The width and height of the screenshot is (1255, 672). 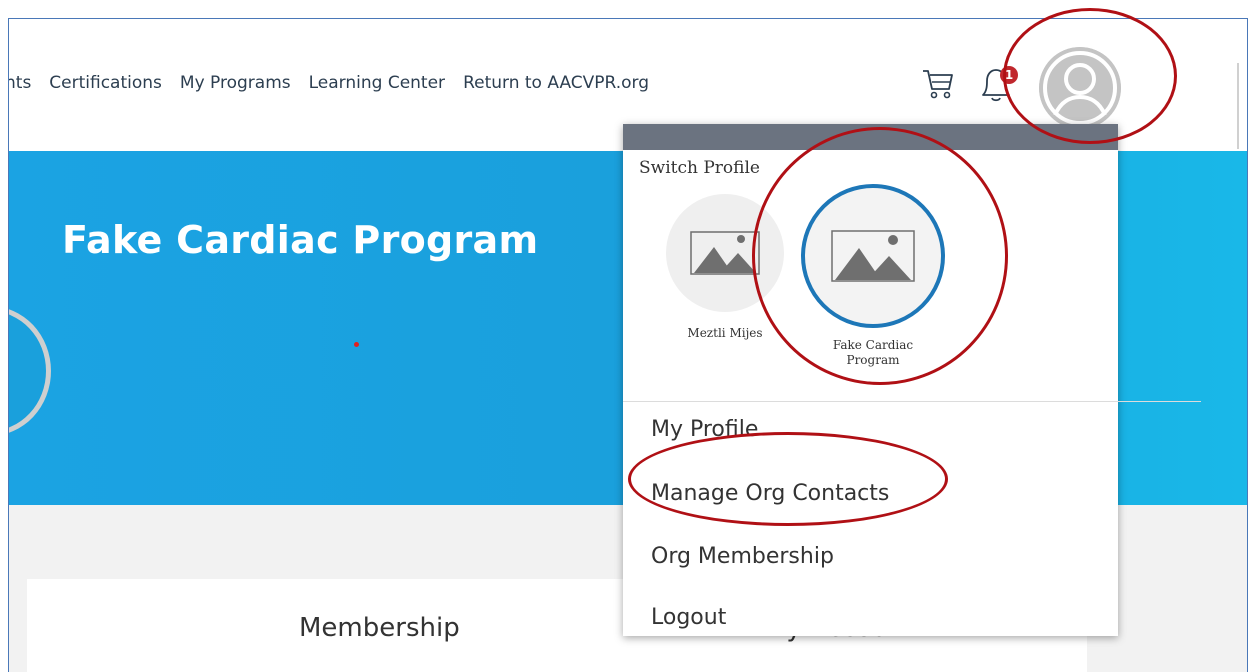 What do you see at coordinates (770, 493) in the screenshot?
I see `menu-manage-org-contacts: Manage Org Contacts` at bounding box center [770, 493].